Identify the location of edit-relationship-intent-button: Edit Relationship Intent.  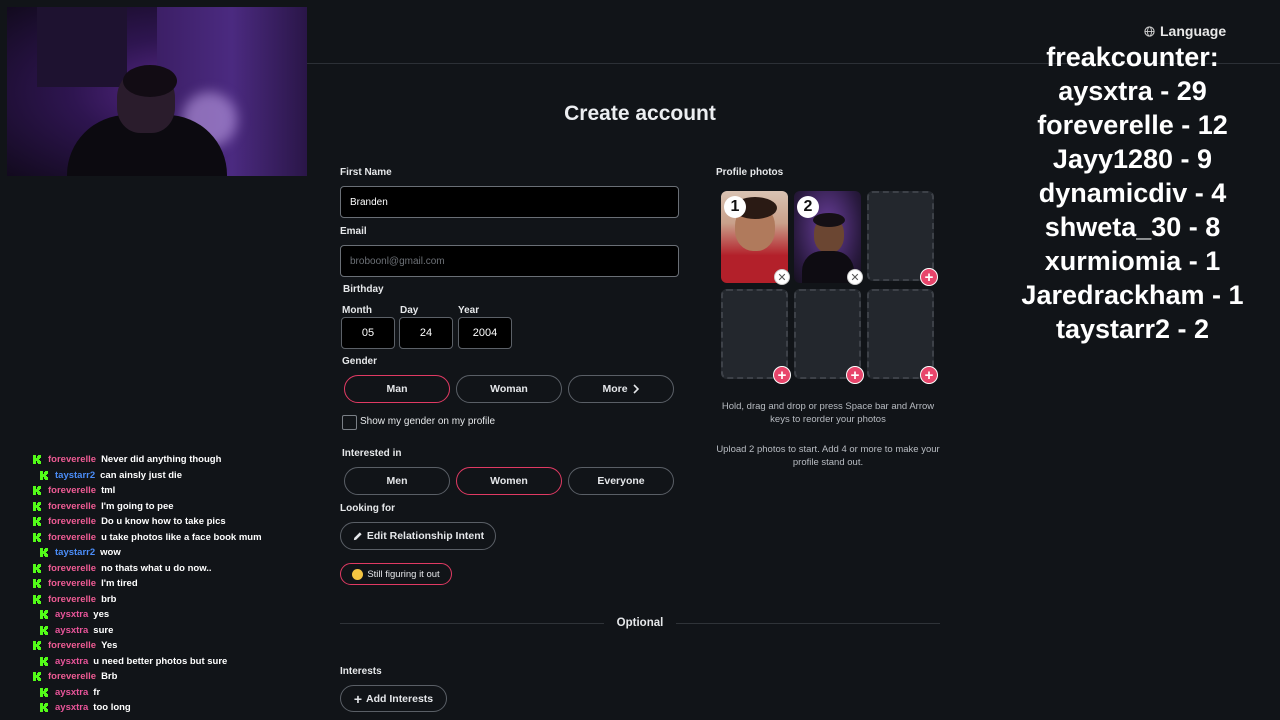
(418, 536).